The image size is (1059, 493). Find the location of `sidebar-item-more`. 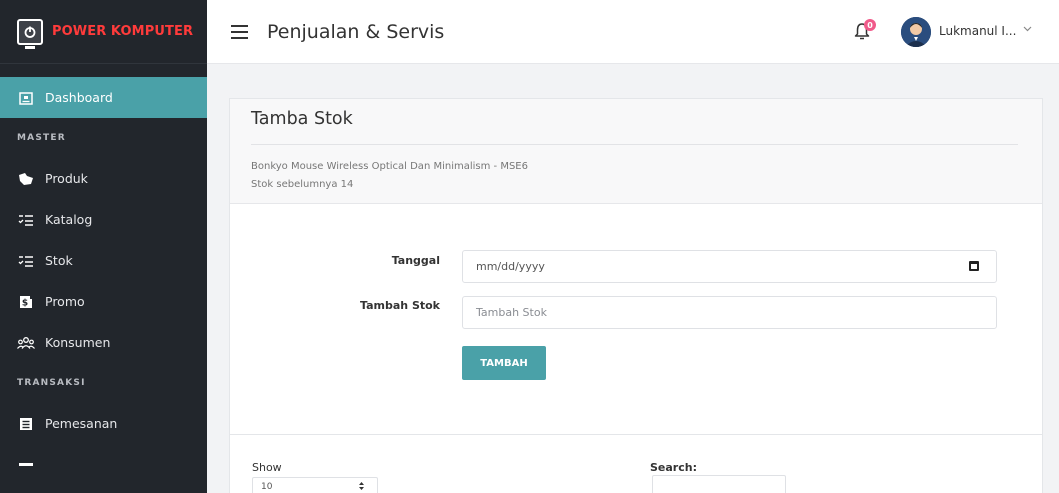

sidebar-item-more is located at coordinates (103, 464).